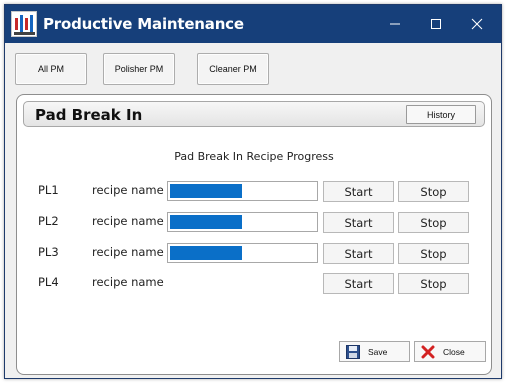 This screenshot has width=506, height=383. I want to click on row-label: PL1, so click(48, 190).